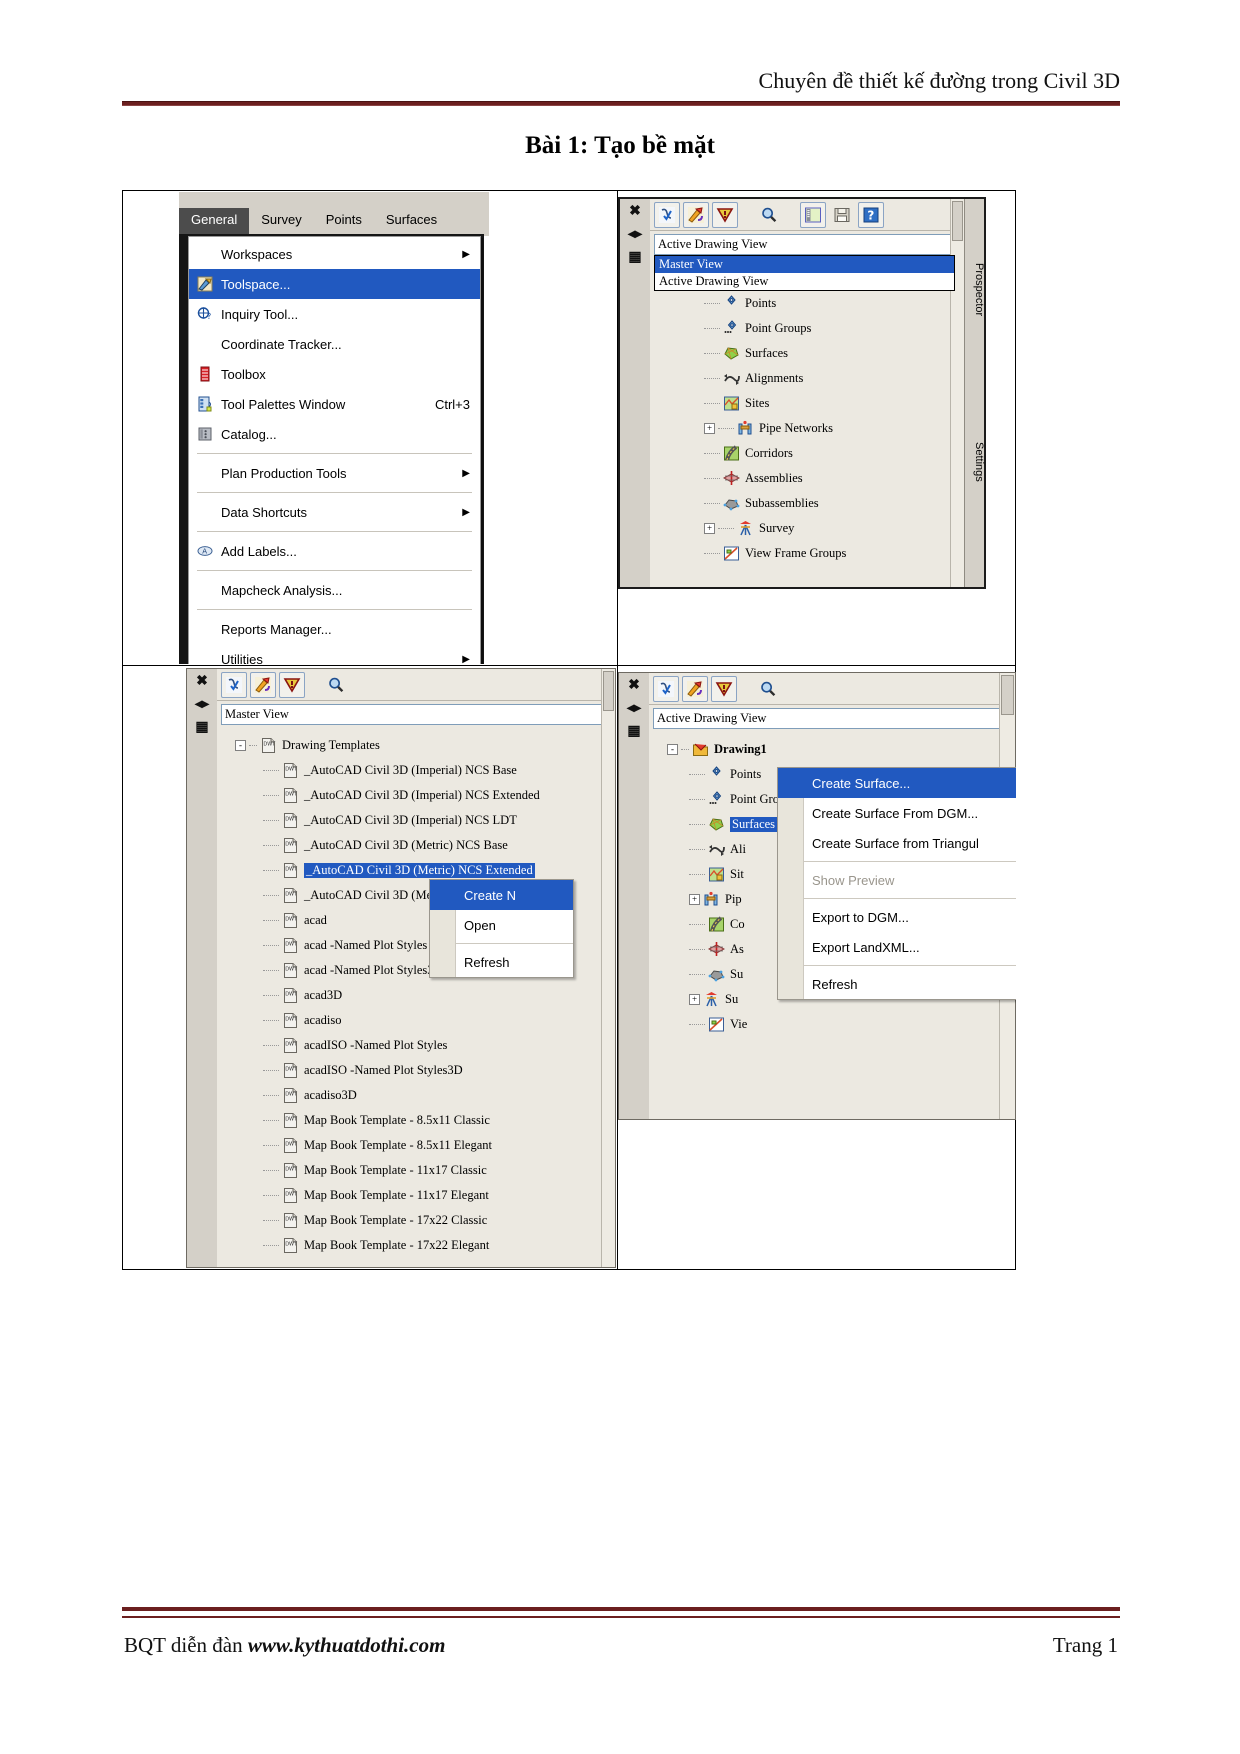 This screenshot has width=1240, height=1754. Describe the element at coordinates (411, 222) in the screenshot. I see `menubar-item-surfaces: Surfaces` at that location.